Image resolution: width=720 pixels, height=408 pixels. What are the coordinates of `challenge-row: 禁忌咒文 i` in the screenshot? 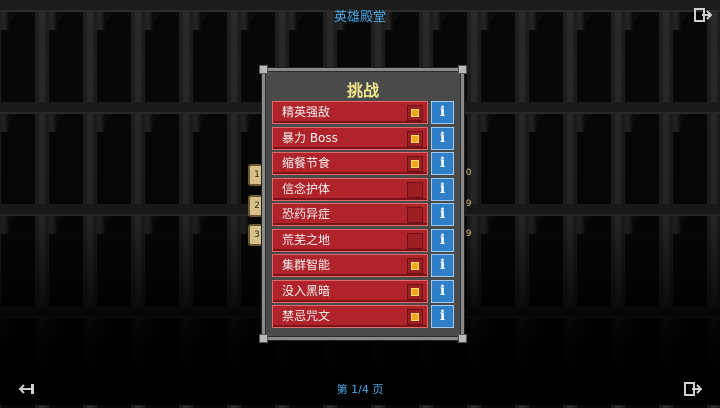 It's located at (364, 316).